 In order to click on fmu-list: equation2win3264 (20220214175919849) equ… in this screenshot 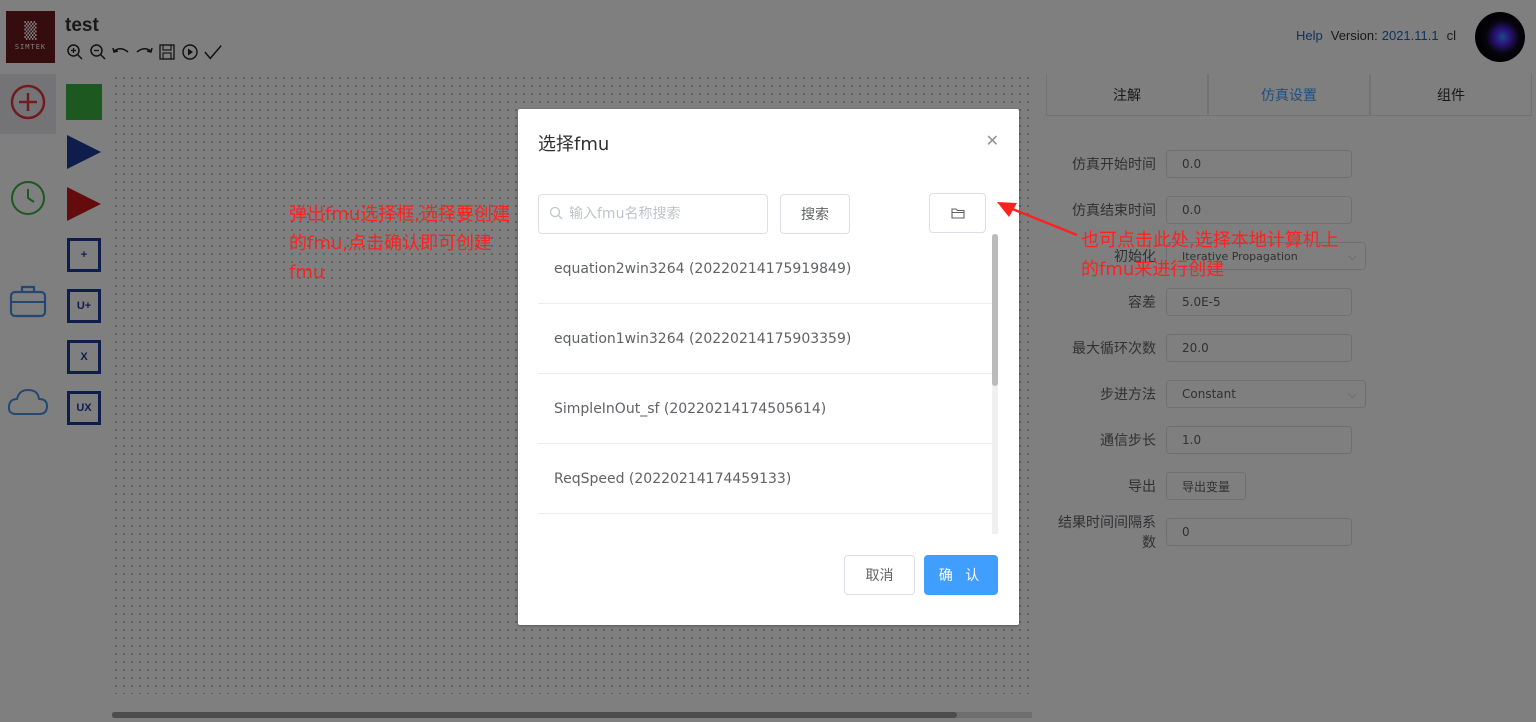, I will do `click(768, 384)`.